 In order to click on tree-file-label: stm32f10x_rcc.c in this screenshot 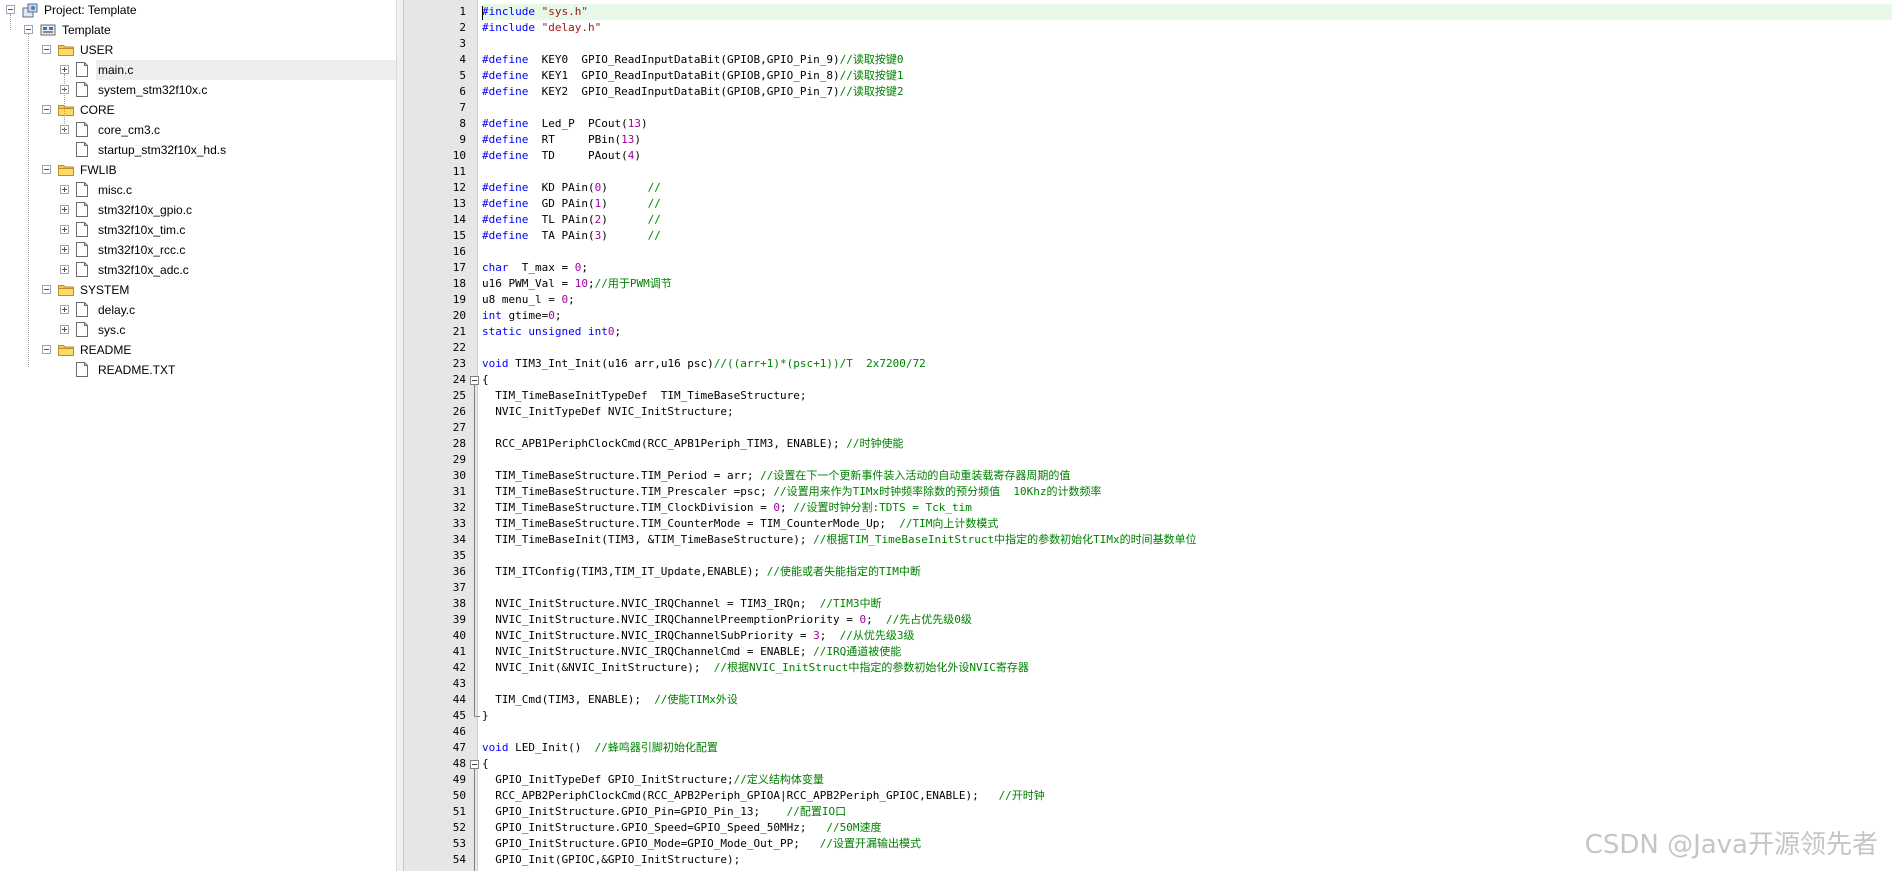, I will do `click(141, 250)`.